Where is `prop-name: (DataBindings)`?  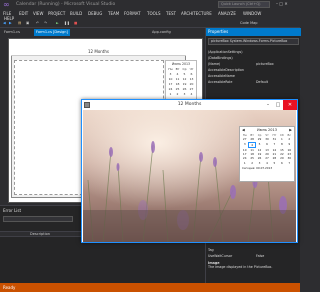
prop-name: (DataBindings) is located at coordinates (220, 58).